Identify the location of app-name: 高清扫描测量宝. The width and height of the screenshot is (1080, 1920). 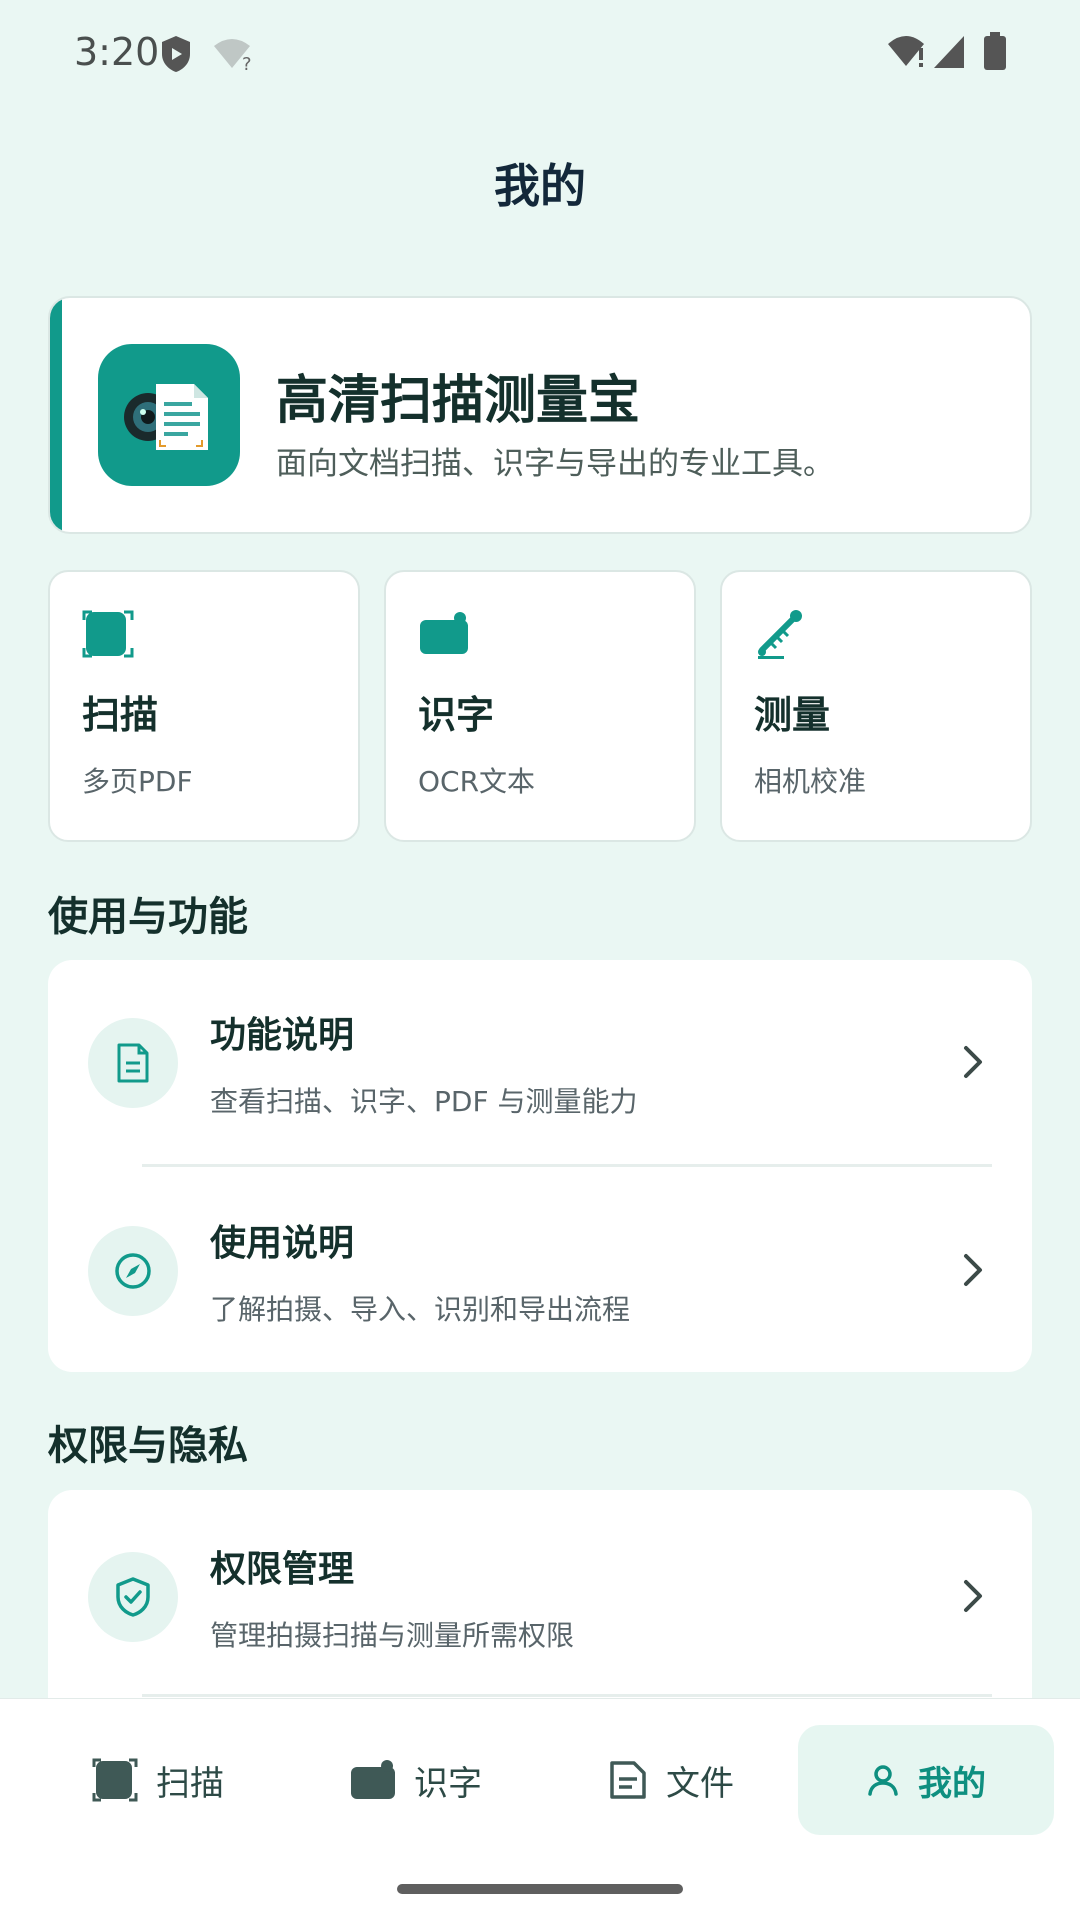
(458, 401).